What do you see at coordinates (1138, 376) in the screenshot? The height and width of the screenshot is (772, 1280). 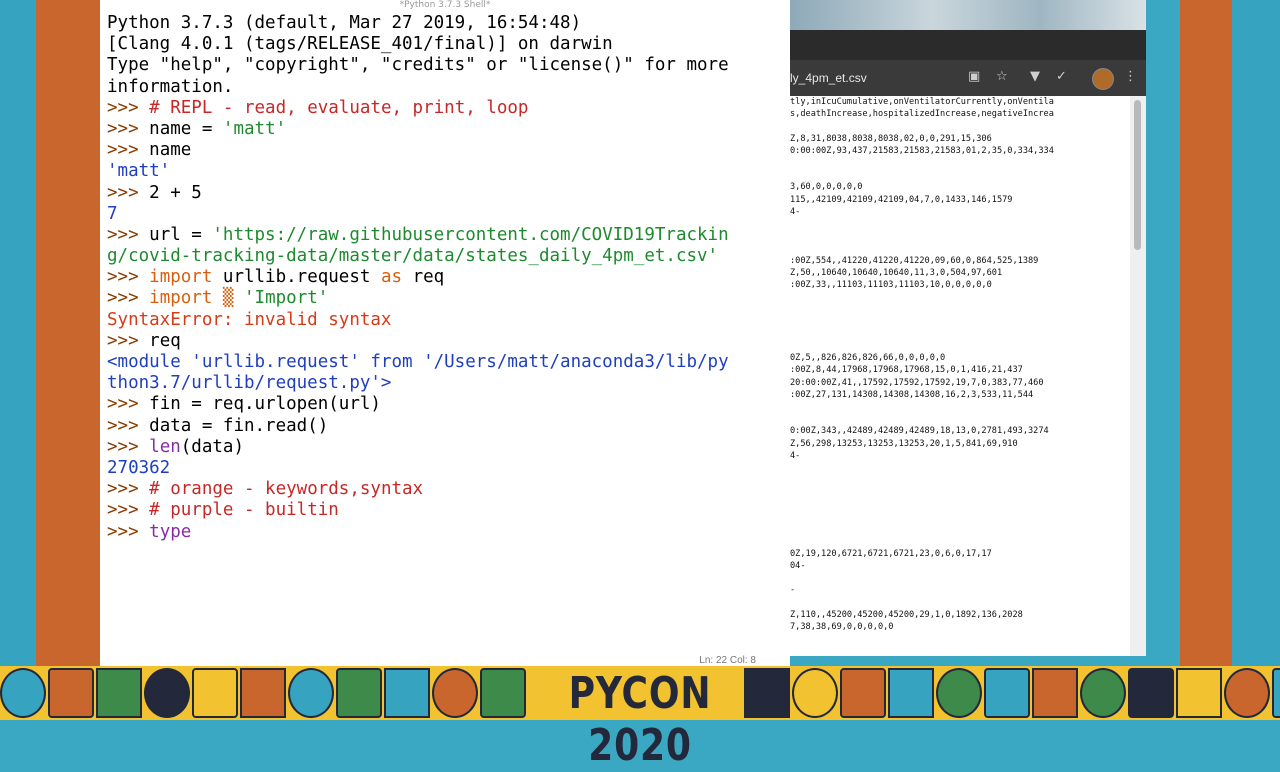 I see `browser-scrollbar` at bounding box center [1138, 376].